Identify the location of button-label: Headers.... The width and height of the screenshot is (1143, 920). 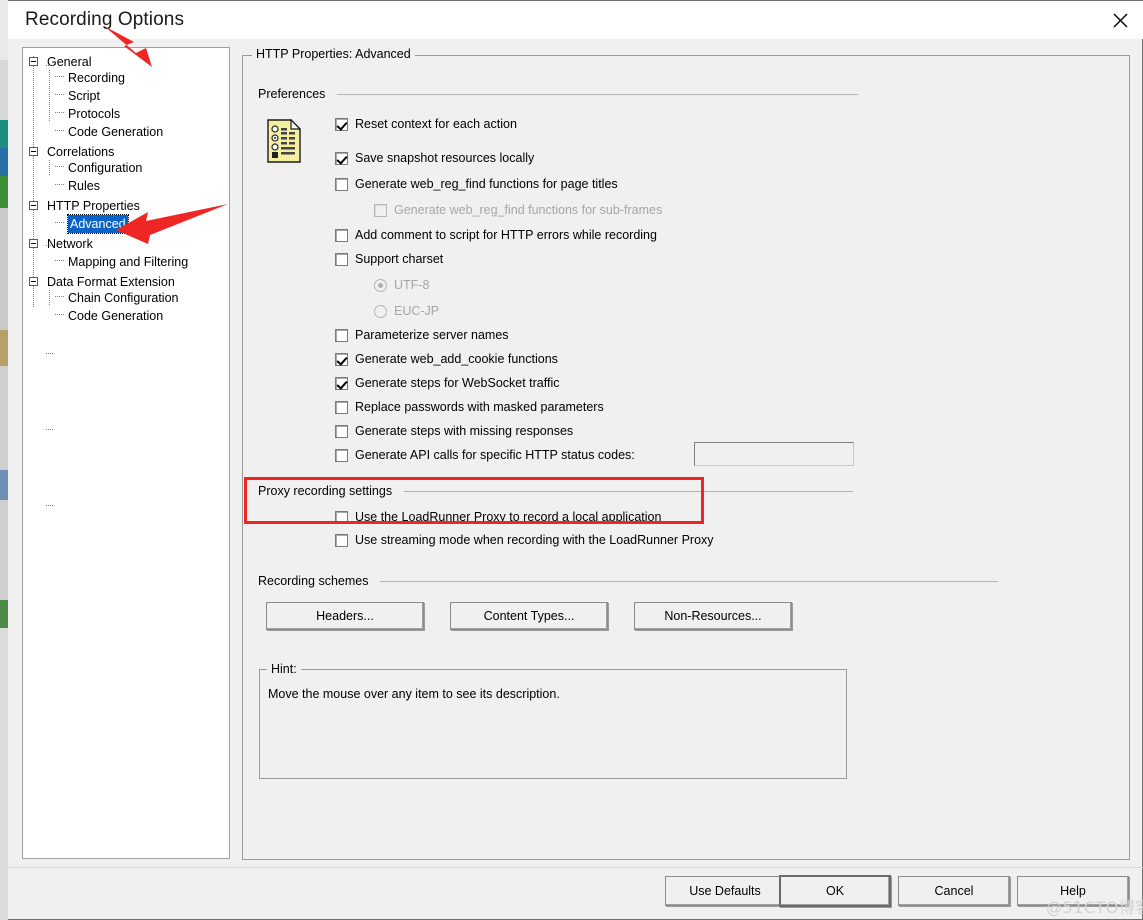
(345, 616).